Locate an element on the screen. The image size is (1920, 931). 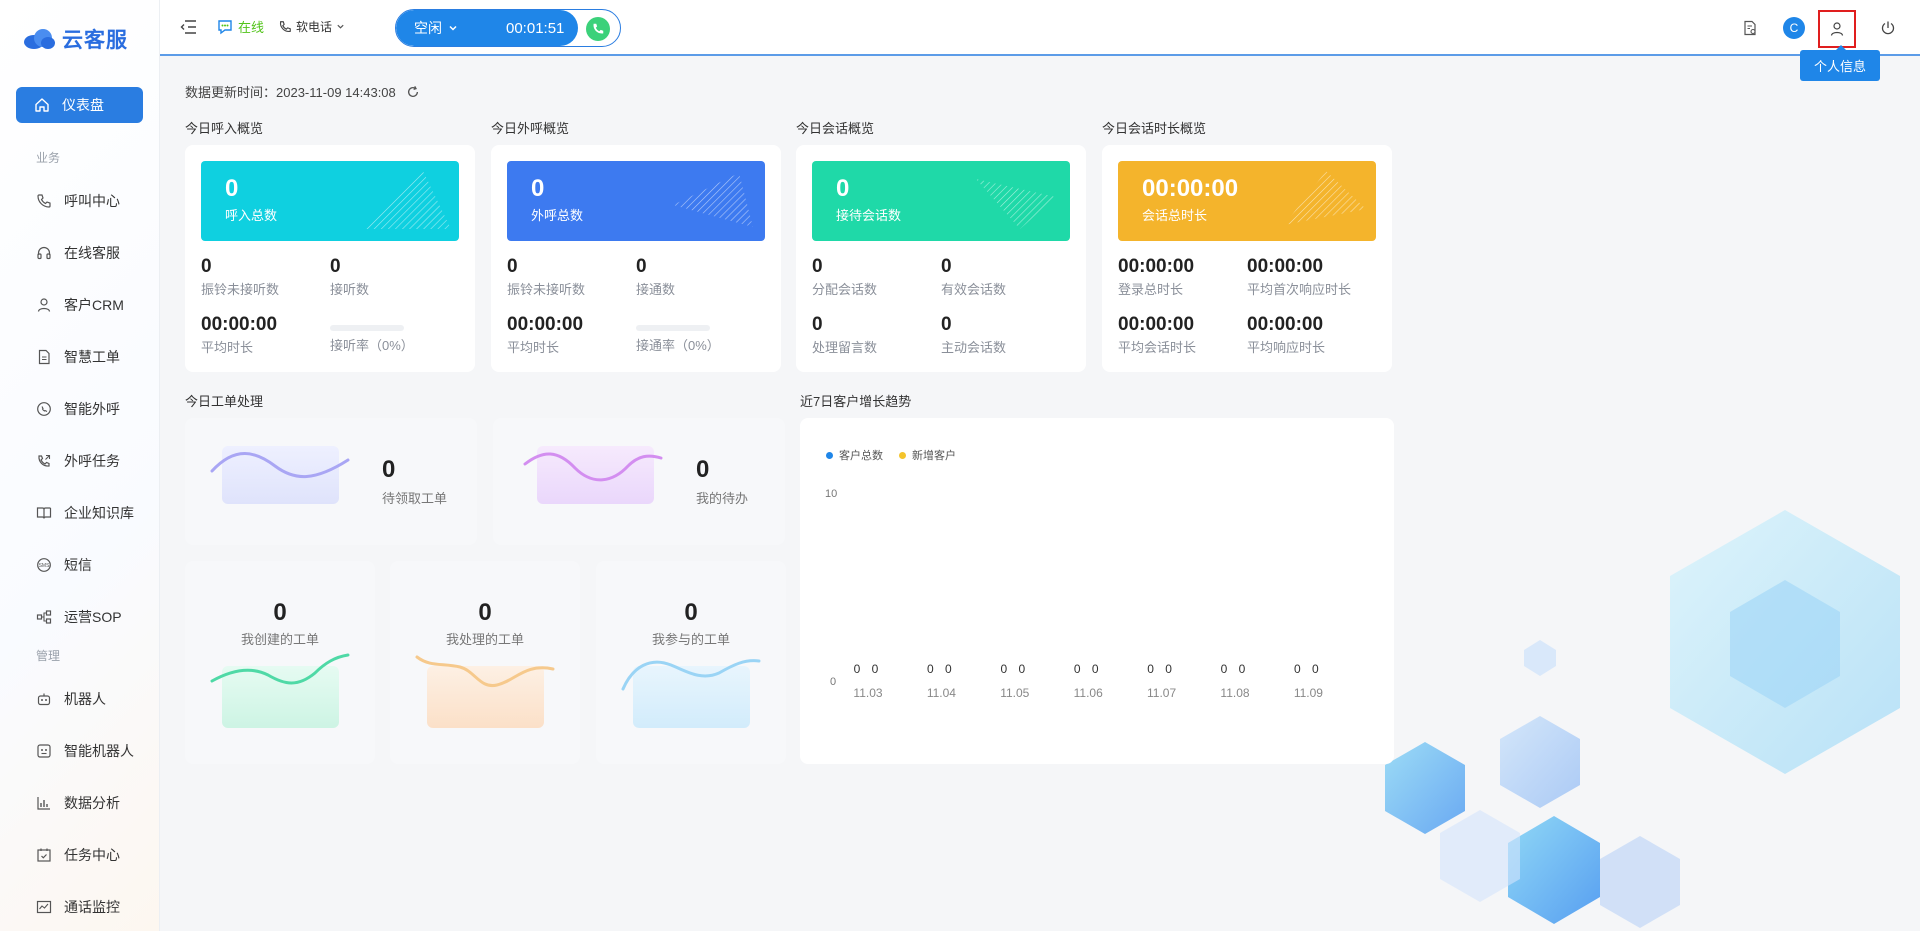
x-category-group: 0 0 11.06 is located at coordinates (1088, 681).